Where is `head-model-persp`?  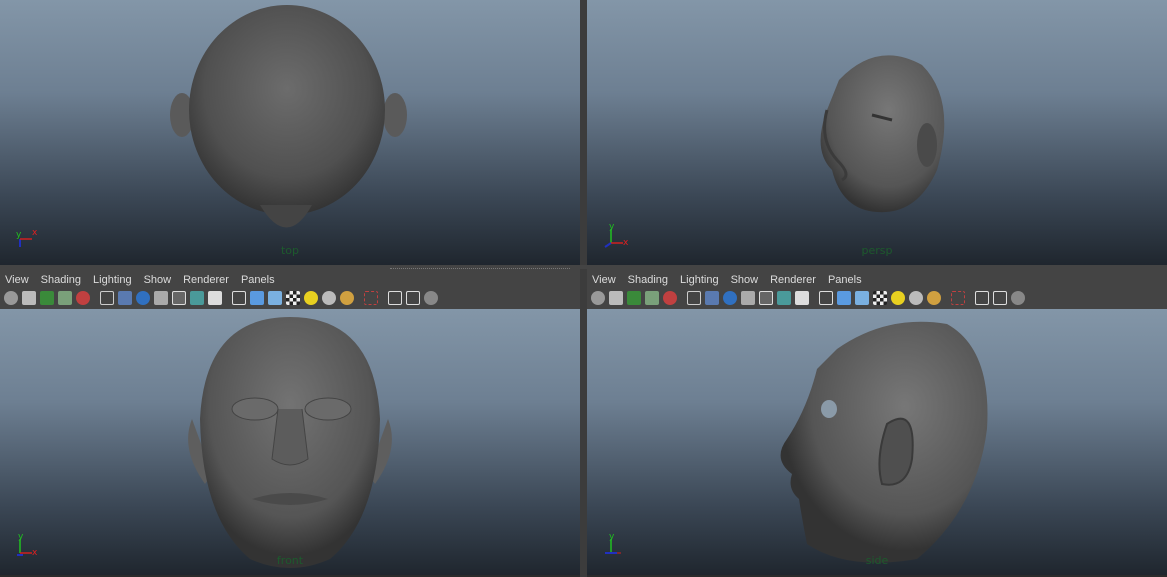
head-model-persp is located at coordinates (882, 134).